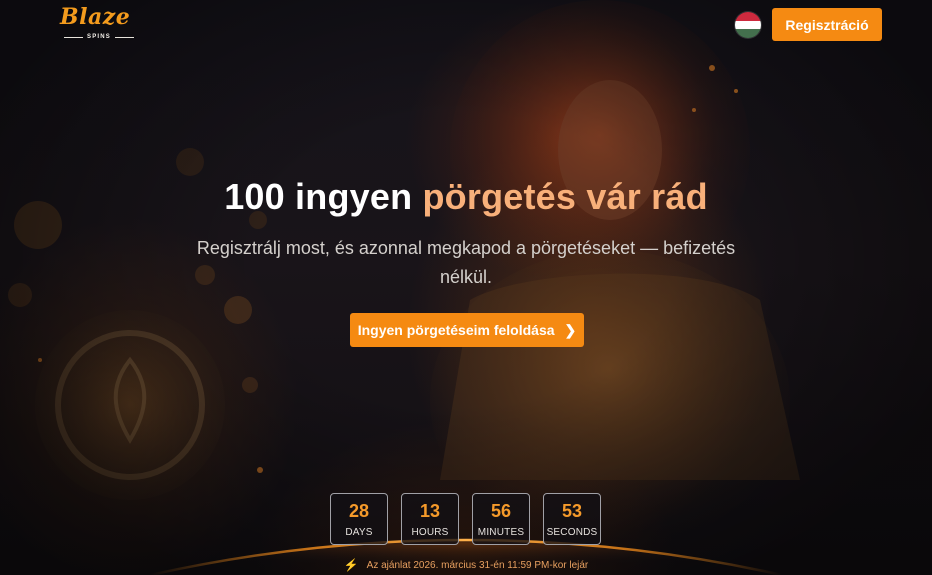 The width and height of the screenshot is (932, 575). I want to click on countdown-days: 28 DAYS, so click(359, 519).